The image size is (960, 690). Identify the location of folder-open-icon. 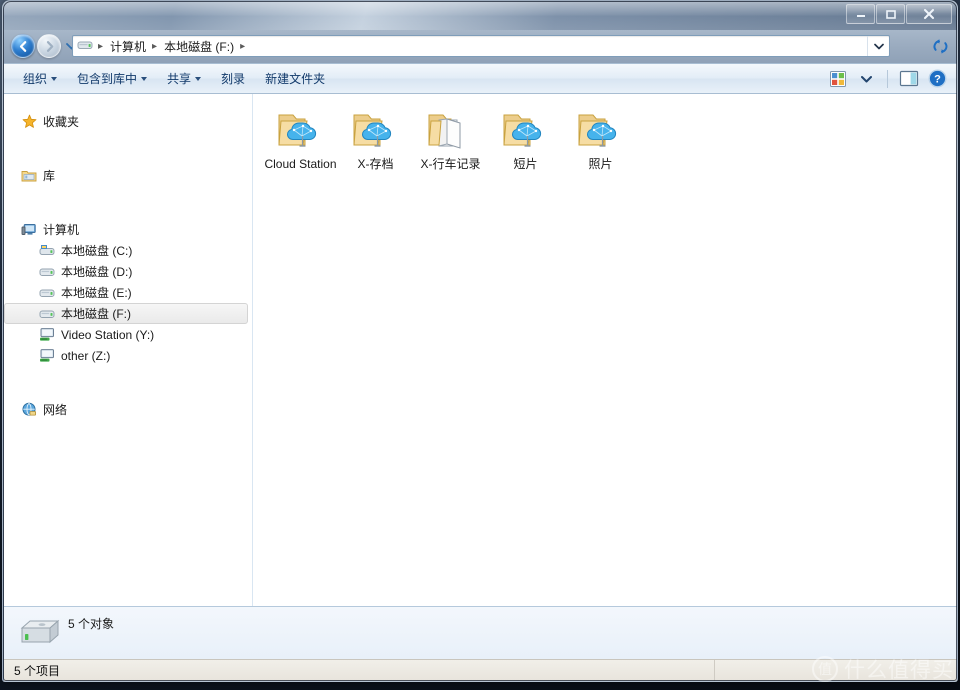
(451, 130).